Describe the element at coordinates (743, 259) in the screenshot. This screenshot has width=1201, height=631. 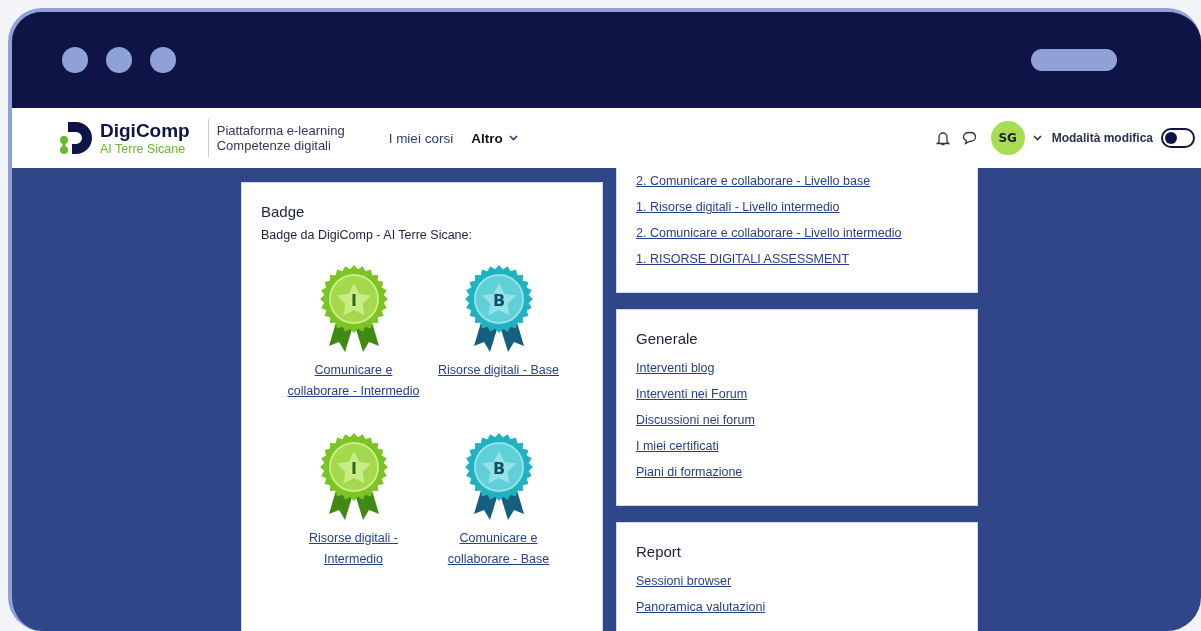
I see `course-link: 1. RISORSE DIGITALI ASSESSMENT` at that location.